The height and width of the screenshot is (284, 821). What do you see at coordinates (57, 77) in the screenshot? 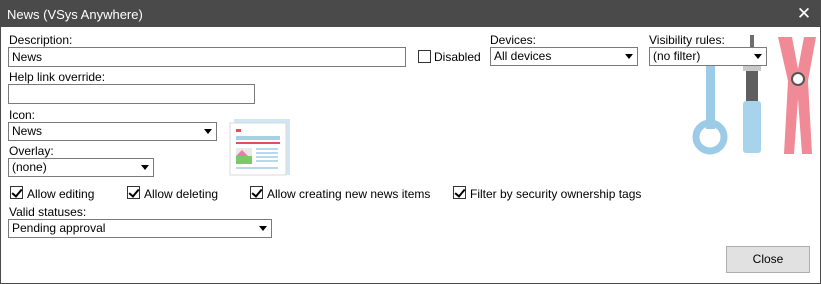
I see `help-link-label: Help link override:` at bounding box center [57, 77].